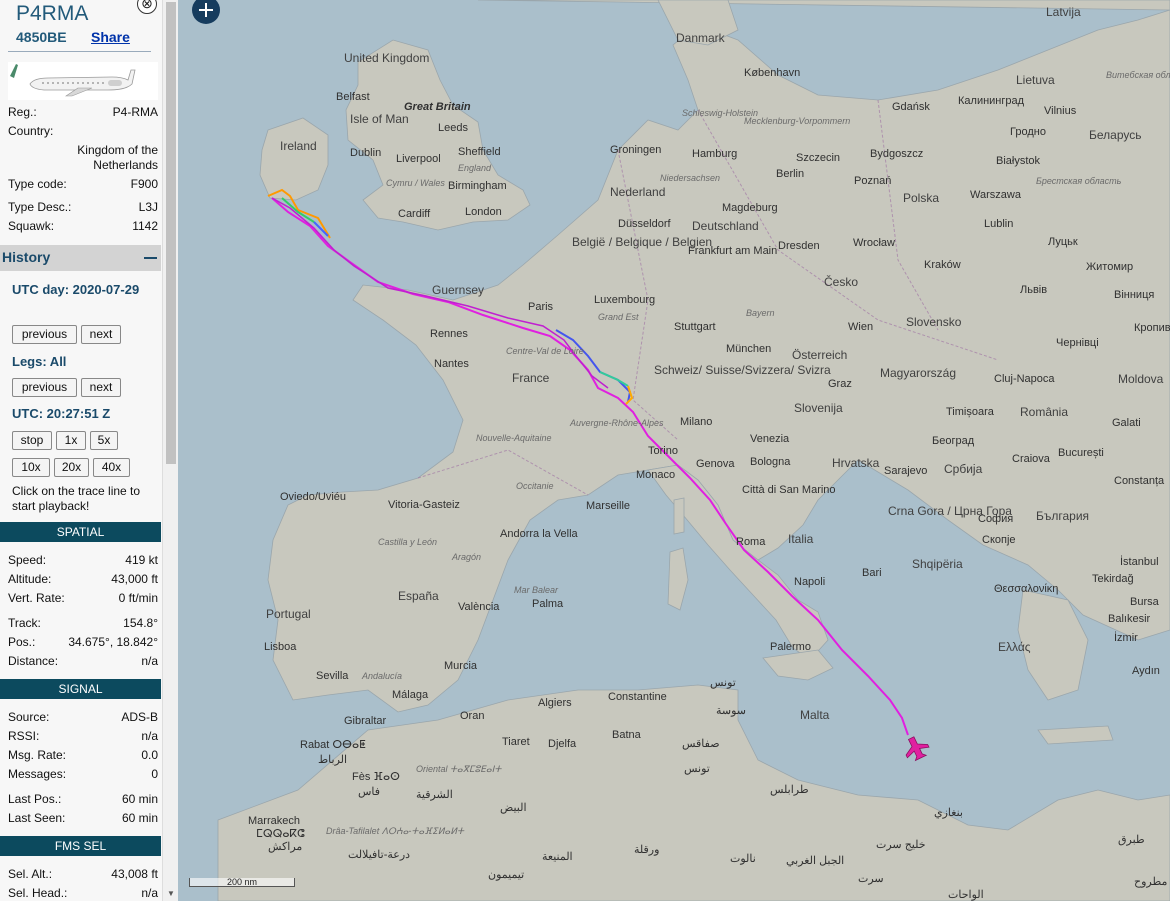 The height and width of the screenshot is (901, 1170). Describe the element at coordinates (134, 874) in the screenshot. I see `row-value: 43,008 ft` at that location.